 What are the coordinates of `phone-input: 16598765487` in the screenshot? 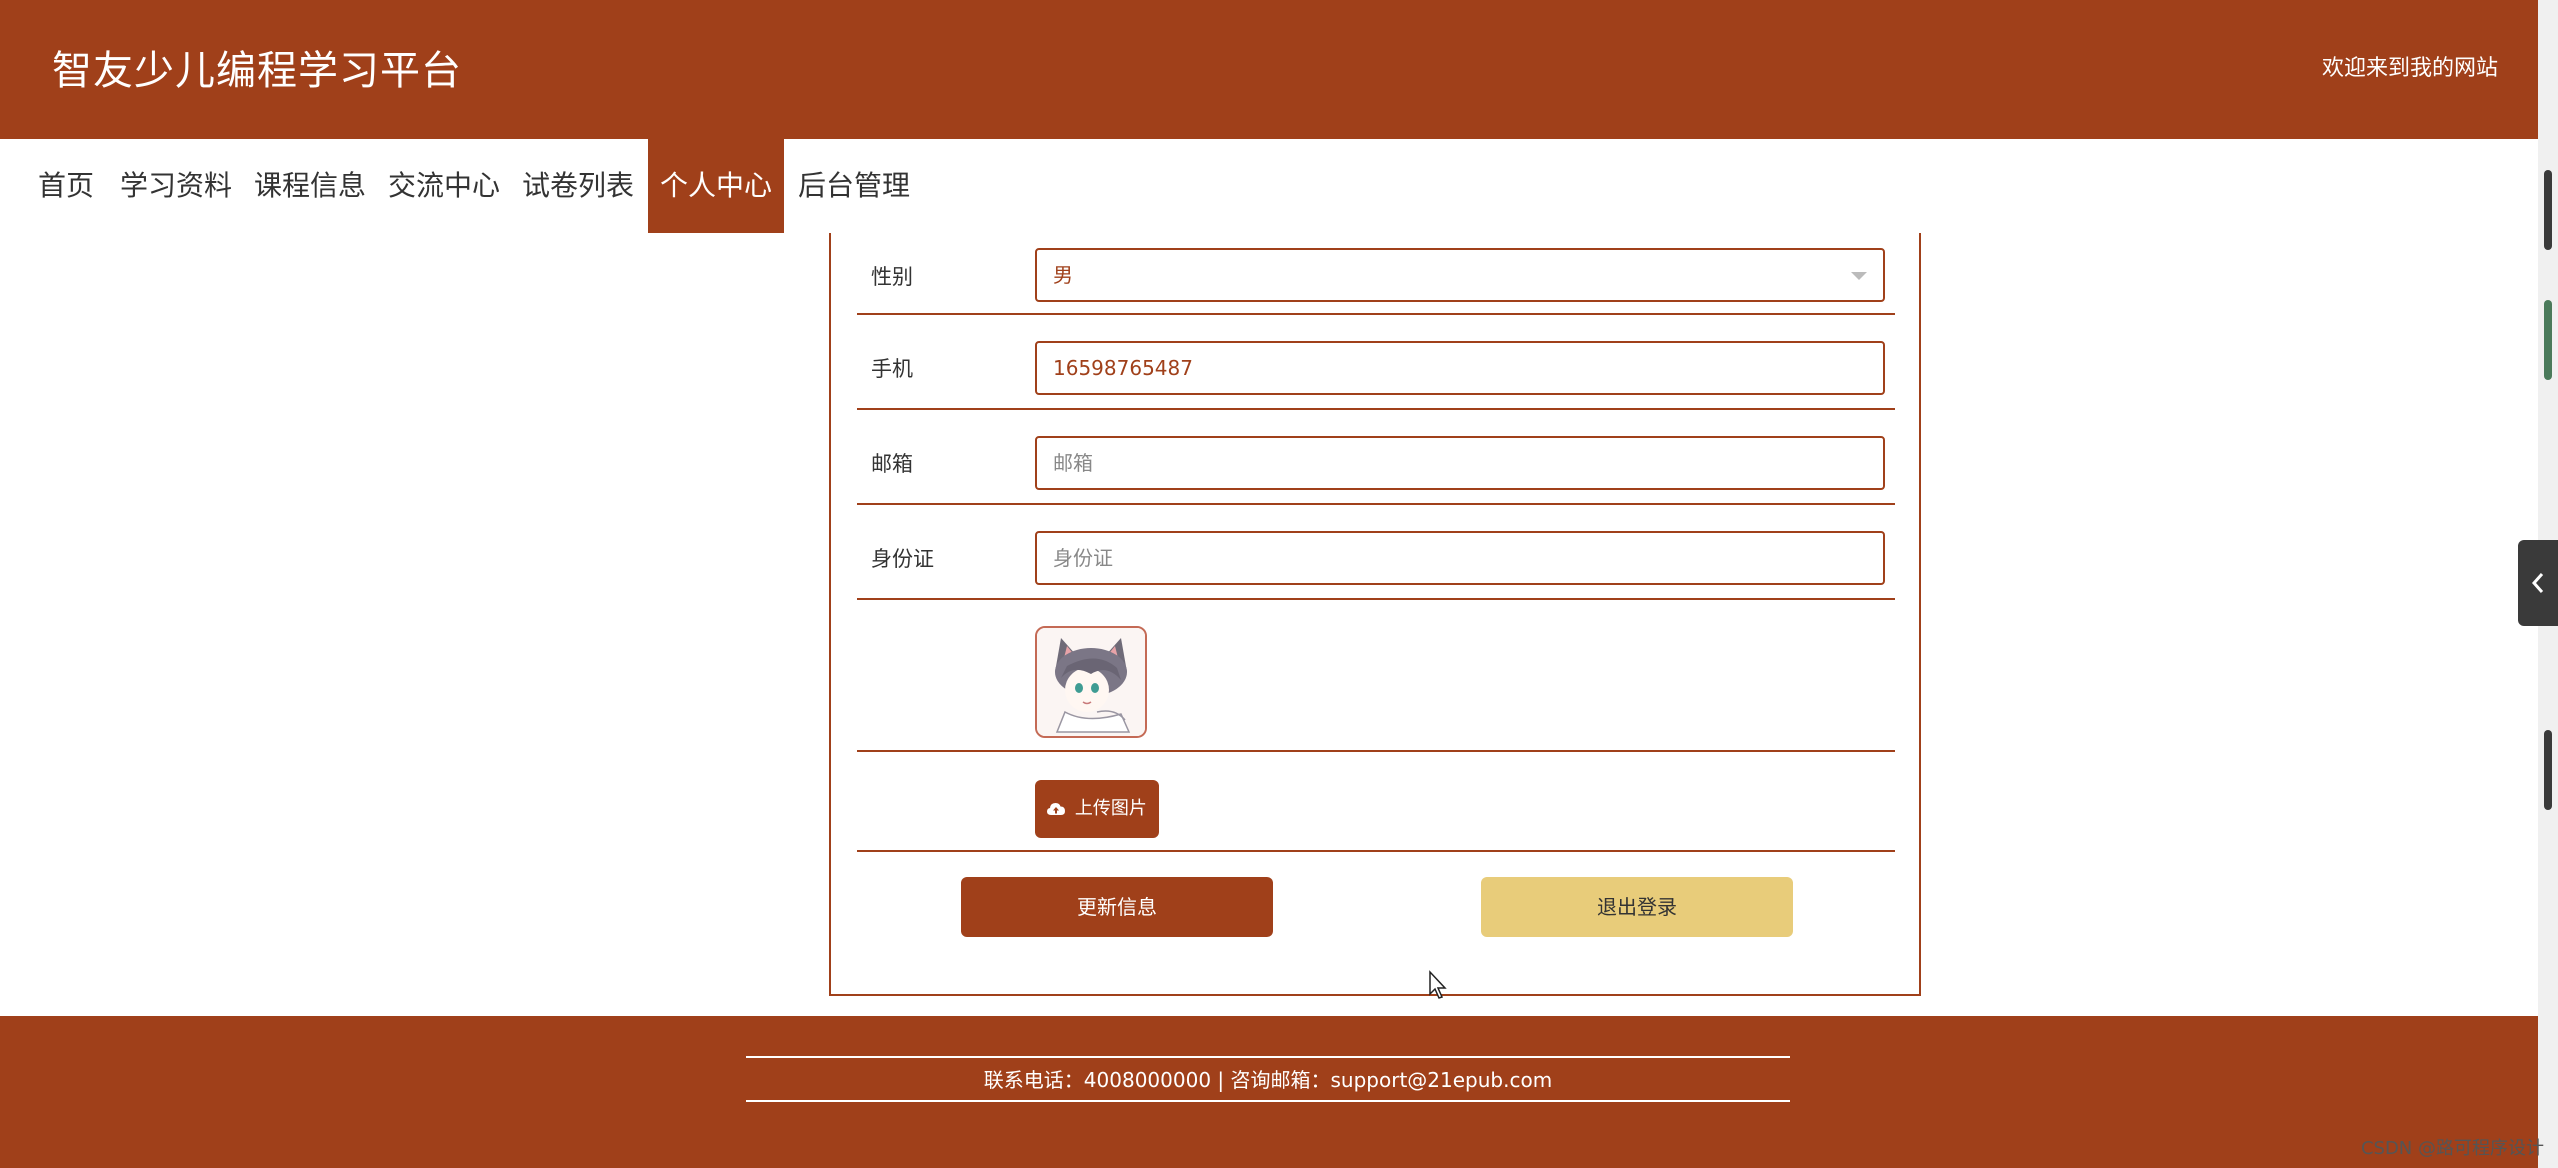 It's located at (1460, 368).